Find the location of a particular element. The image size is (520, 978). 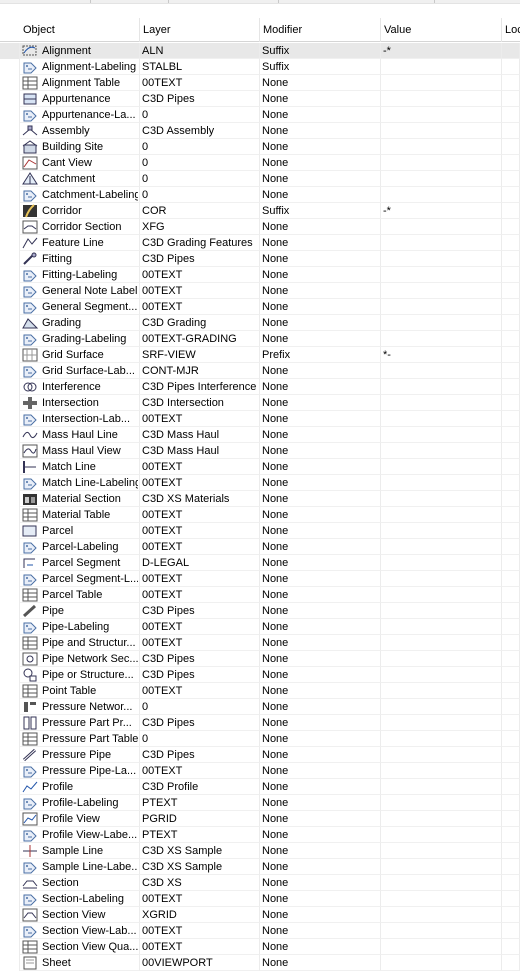

table-row: Alignment ALN Suffix -* is located at coordinates (260, 51).